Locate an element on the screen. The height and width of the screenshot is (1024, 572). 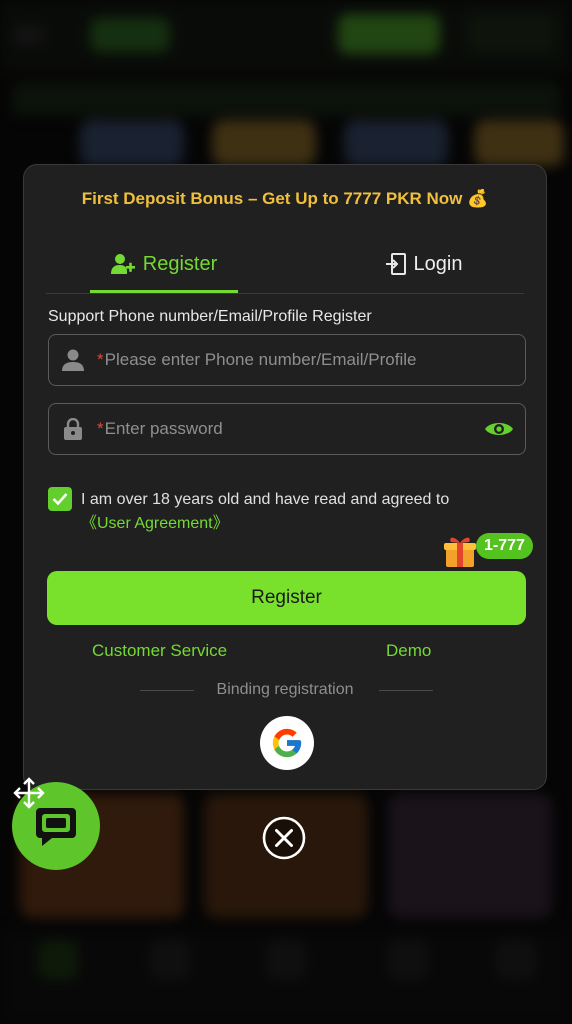
tab-login-label: Login is located at coordinates (438, 263).